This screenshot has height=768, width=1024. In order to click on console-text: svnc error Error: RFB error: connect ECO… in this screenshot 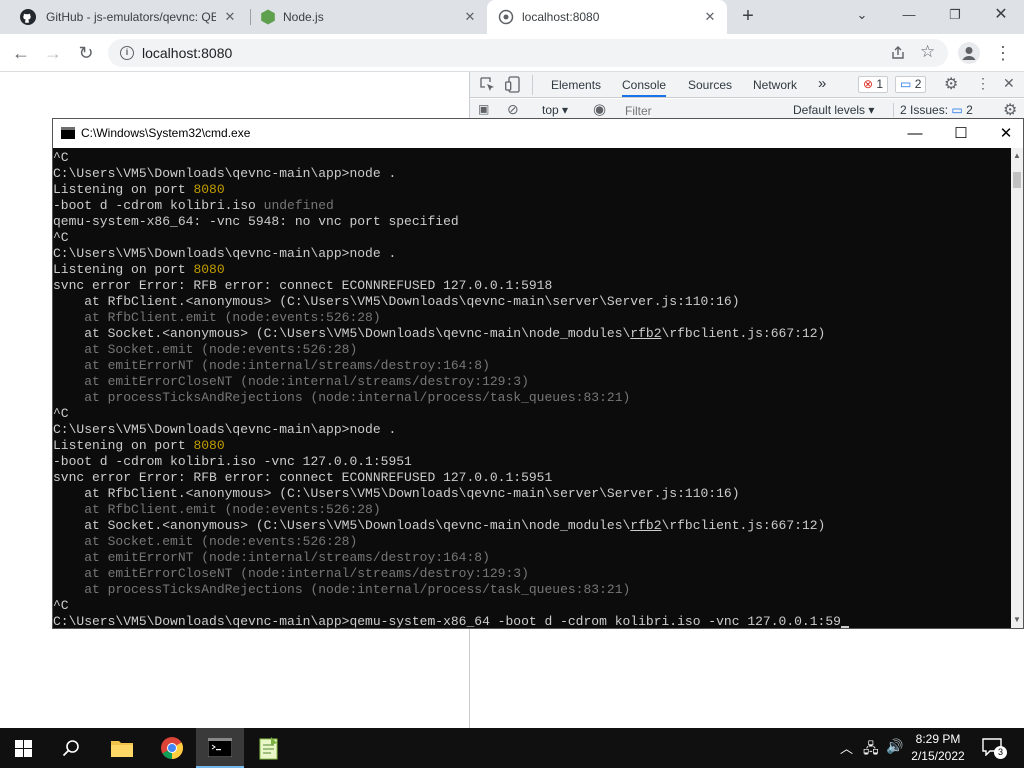, I will do `click(303, 285)`.